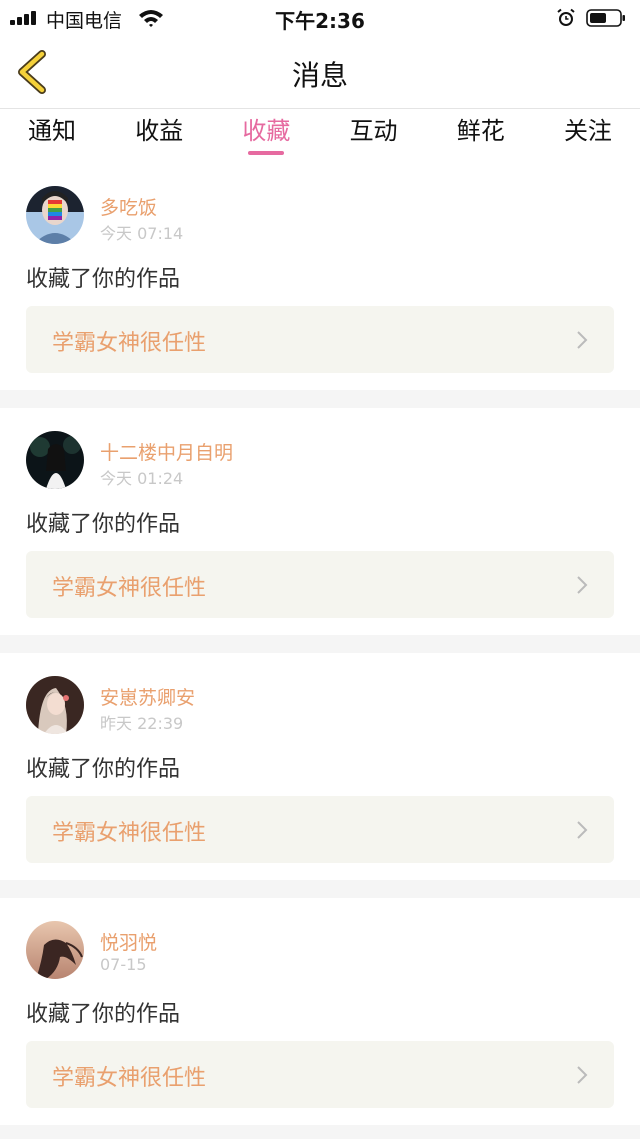 Image resolution: width=640 pixels, height=1139 pixels. What do you see at coordinates (605, 18) in the screenshot?
I see `battery-icon` at bounding box center [605, 18].